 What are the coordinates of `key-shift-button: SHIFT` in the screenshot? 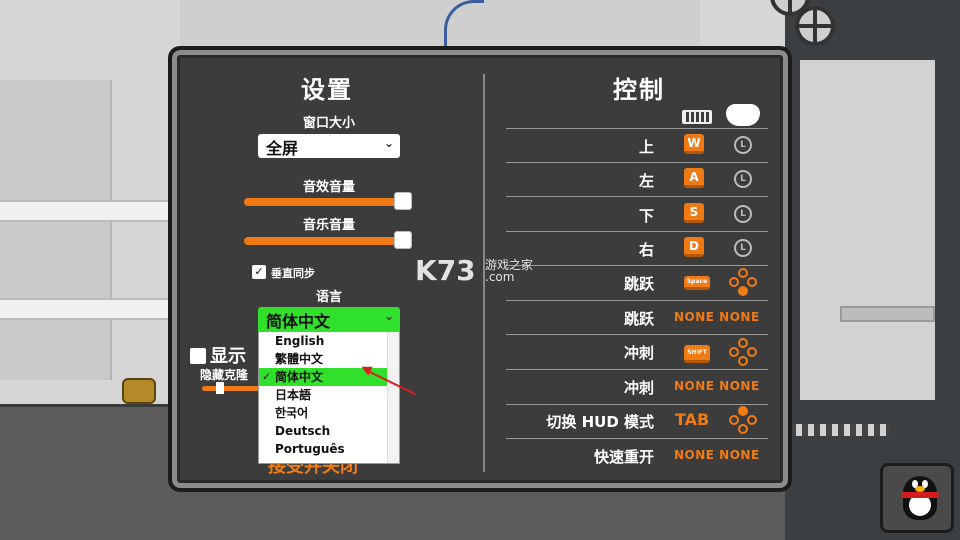 It's located at (697, 354).